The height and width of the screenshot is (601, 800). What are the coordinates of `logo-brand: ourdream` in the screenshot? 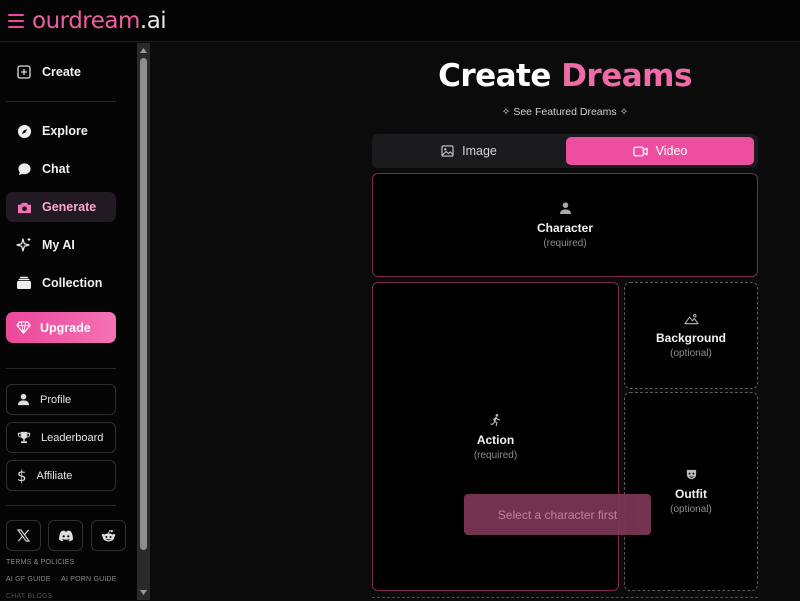 It's located at (86, 20).